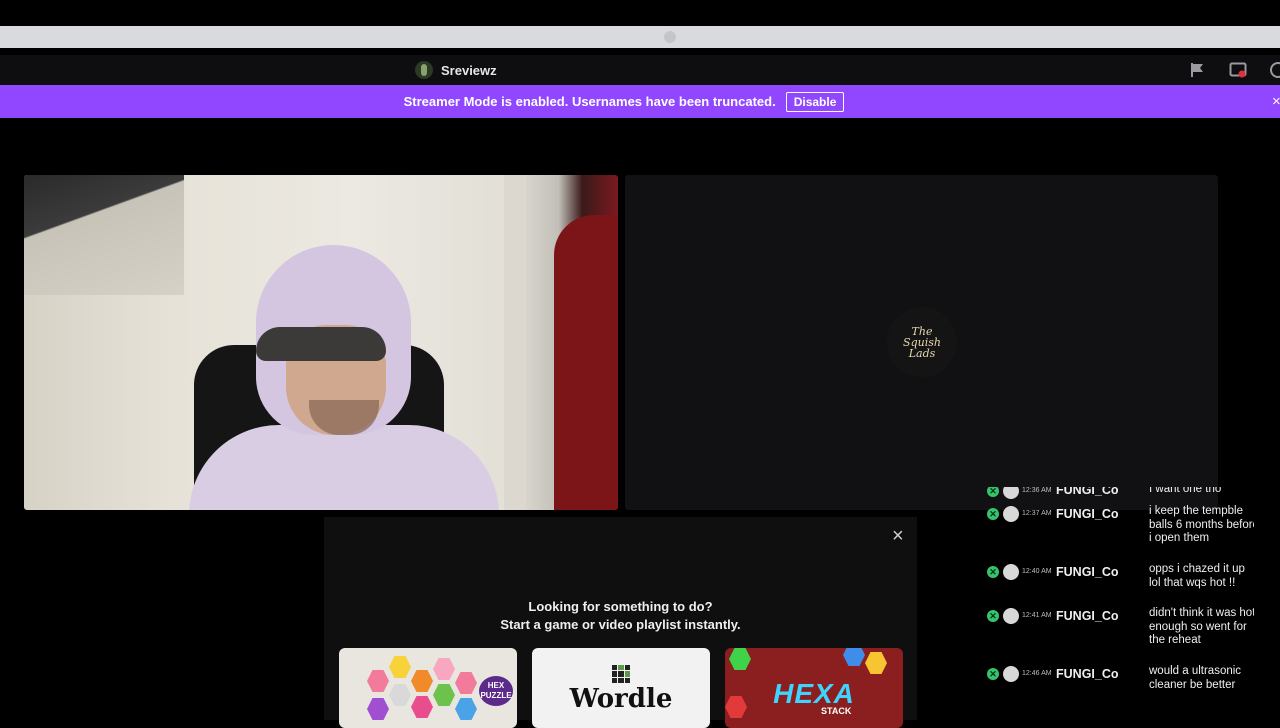  What do you see at coordinates (1037, 673) in the screenshot?
I see `chat-timestamp: 12:46 AM` at bounding box center [1037, 673].